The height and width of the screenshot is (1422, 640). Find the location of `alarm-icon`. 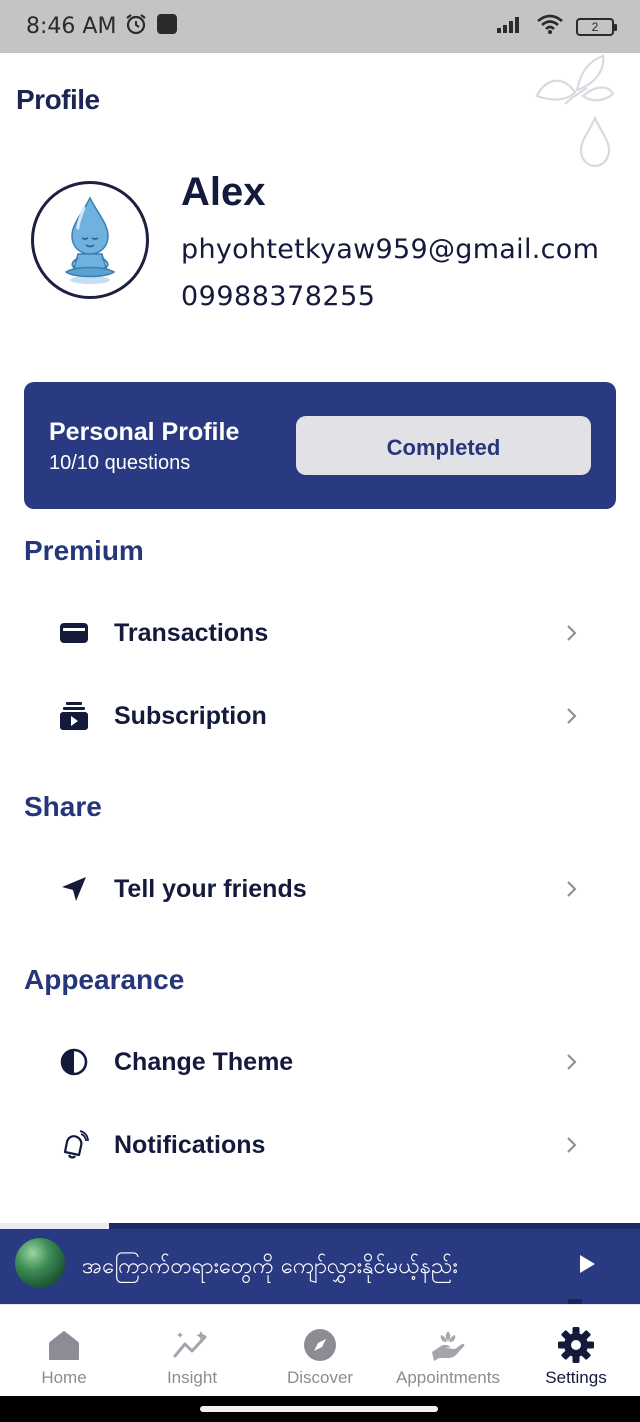

alarm-icon is located at coordinates (136, 26).